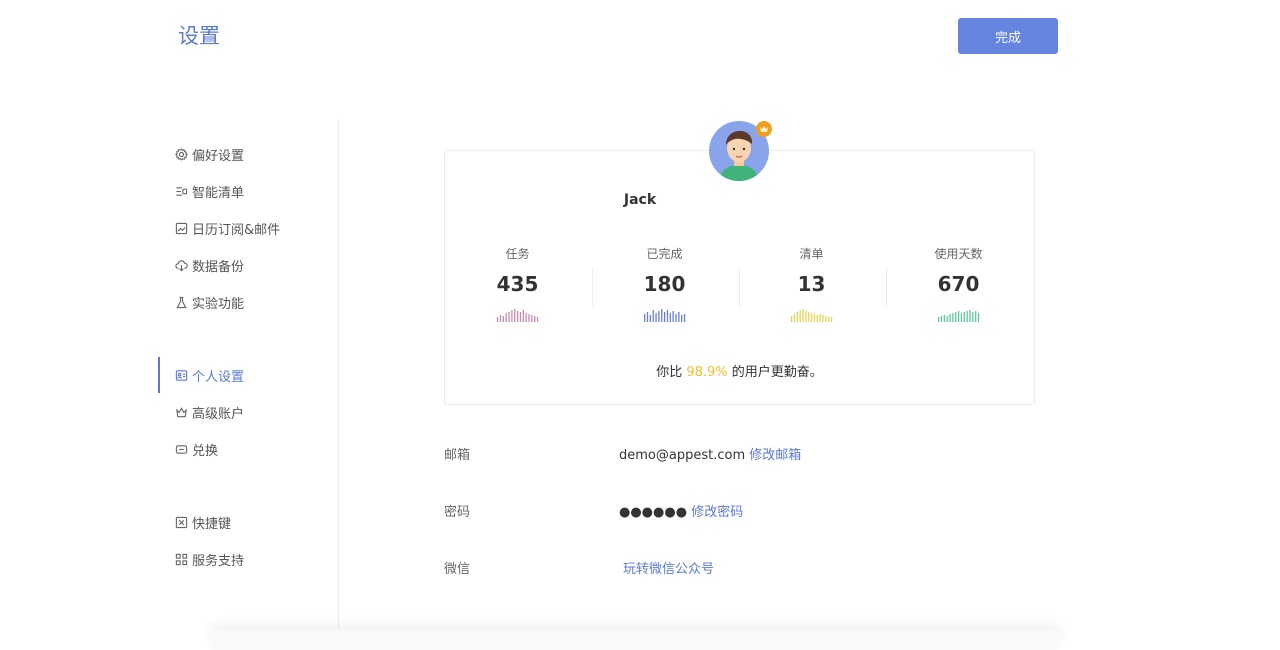  What do you see at coordinates (247, 412) in the screenshot?
I see `sidebar-item-premium: 高级账户` at bounding box center [247, 412].